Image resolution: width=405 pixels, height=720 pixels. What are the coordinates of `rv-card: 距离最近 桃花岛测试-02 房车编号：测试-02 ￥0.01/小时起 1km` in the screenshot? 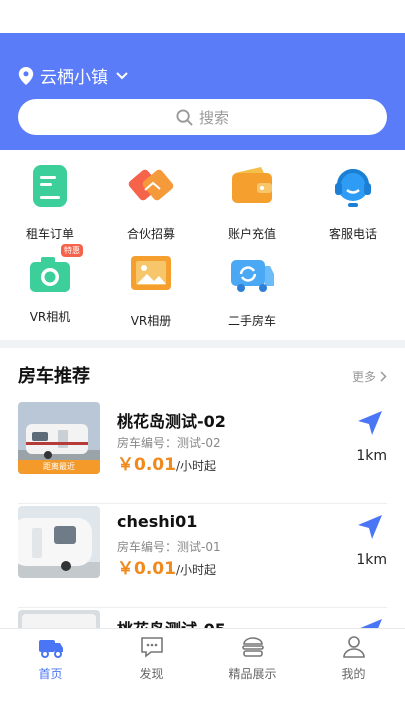 It's located at (202, 452).